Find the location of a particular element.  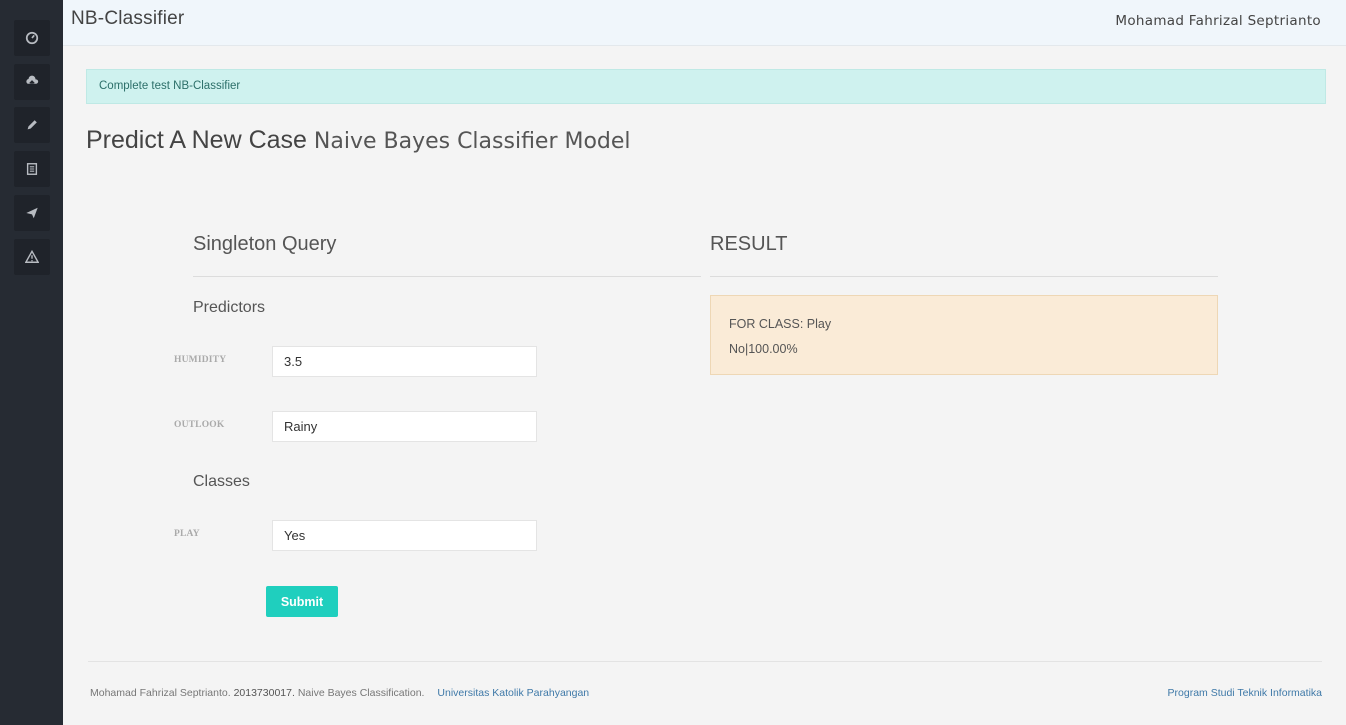

result-box: FOR CLASS: Play No|100.00% is located at coordinates (964, 335).